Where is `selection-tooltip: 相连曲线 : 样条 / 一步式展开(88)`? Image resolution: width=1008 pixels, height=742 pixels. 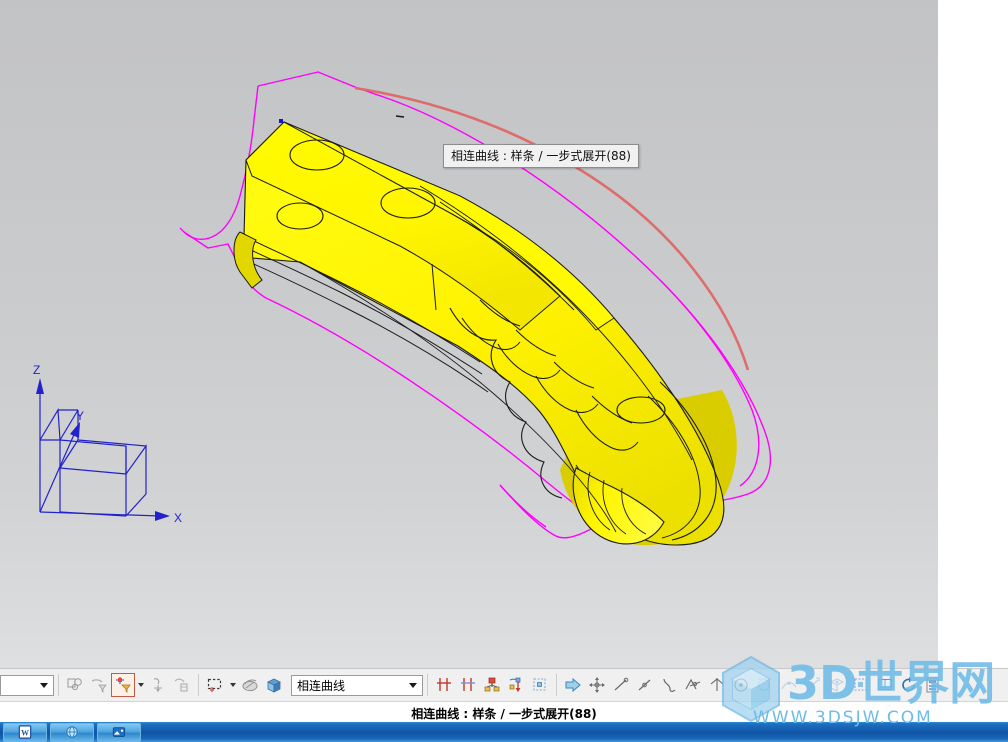 selection-tooltip: 相连曲线 : 样条 / 一步式展开(88) is located at coordinates (541, 156).